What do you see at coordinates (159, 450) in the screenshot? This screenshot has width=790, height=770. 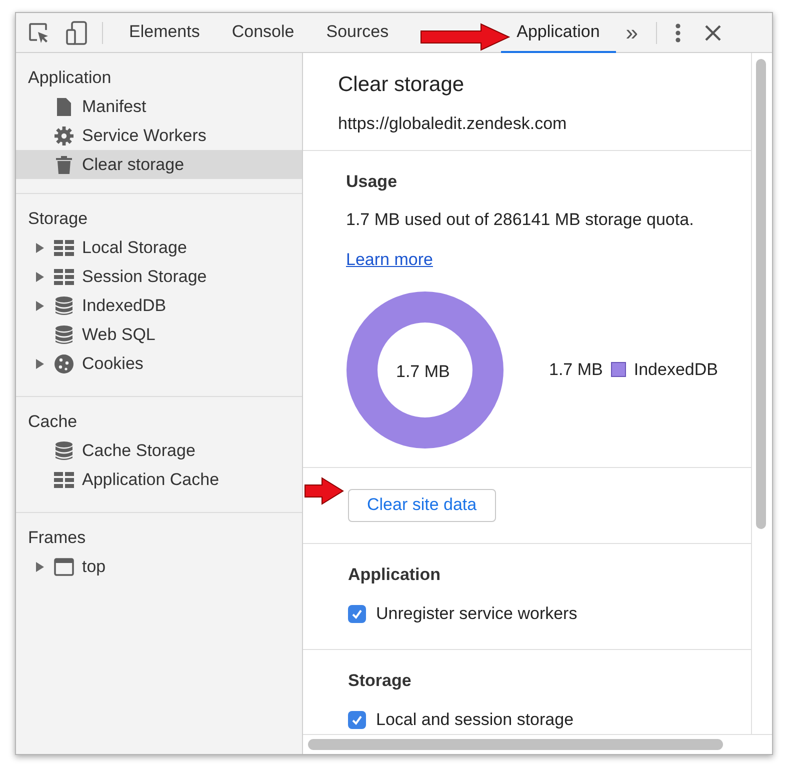 I see `sidebar-item: Cache Storage` at bounding box center [159, 450].